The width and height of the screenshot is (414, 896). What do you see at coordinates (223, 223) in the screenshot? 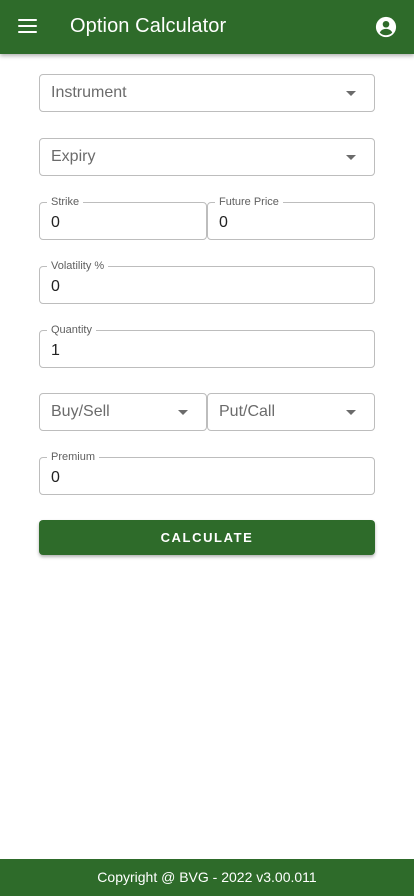
I see `future-price-value: 0` at bounding box center [223, 223].